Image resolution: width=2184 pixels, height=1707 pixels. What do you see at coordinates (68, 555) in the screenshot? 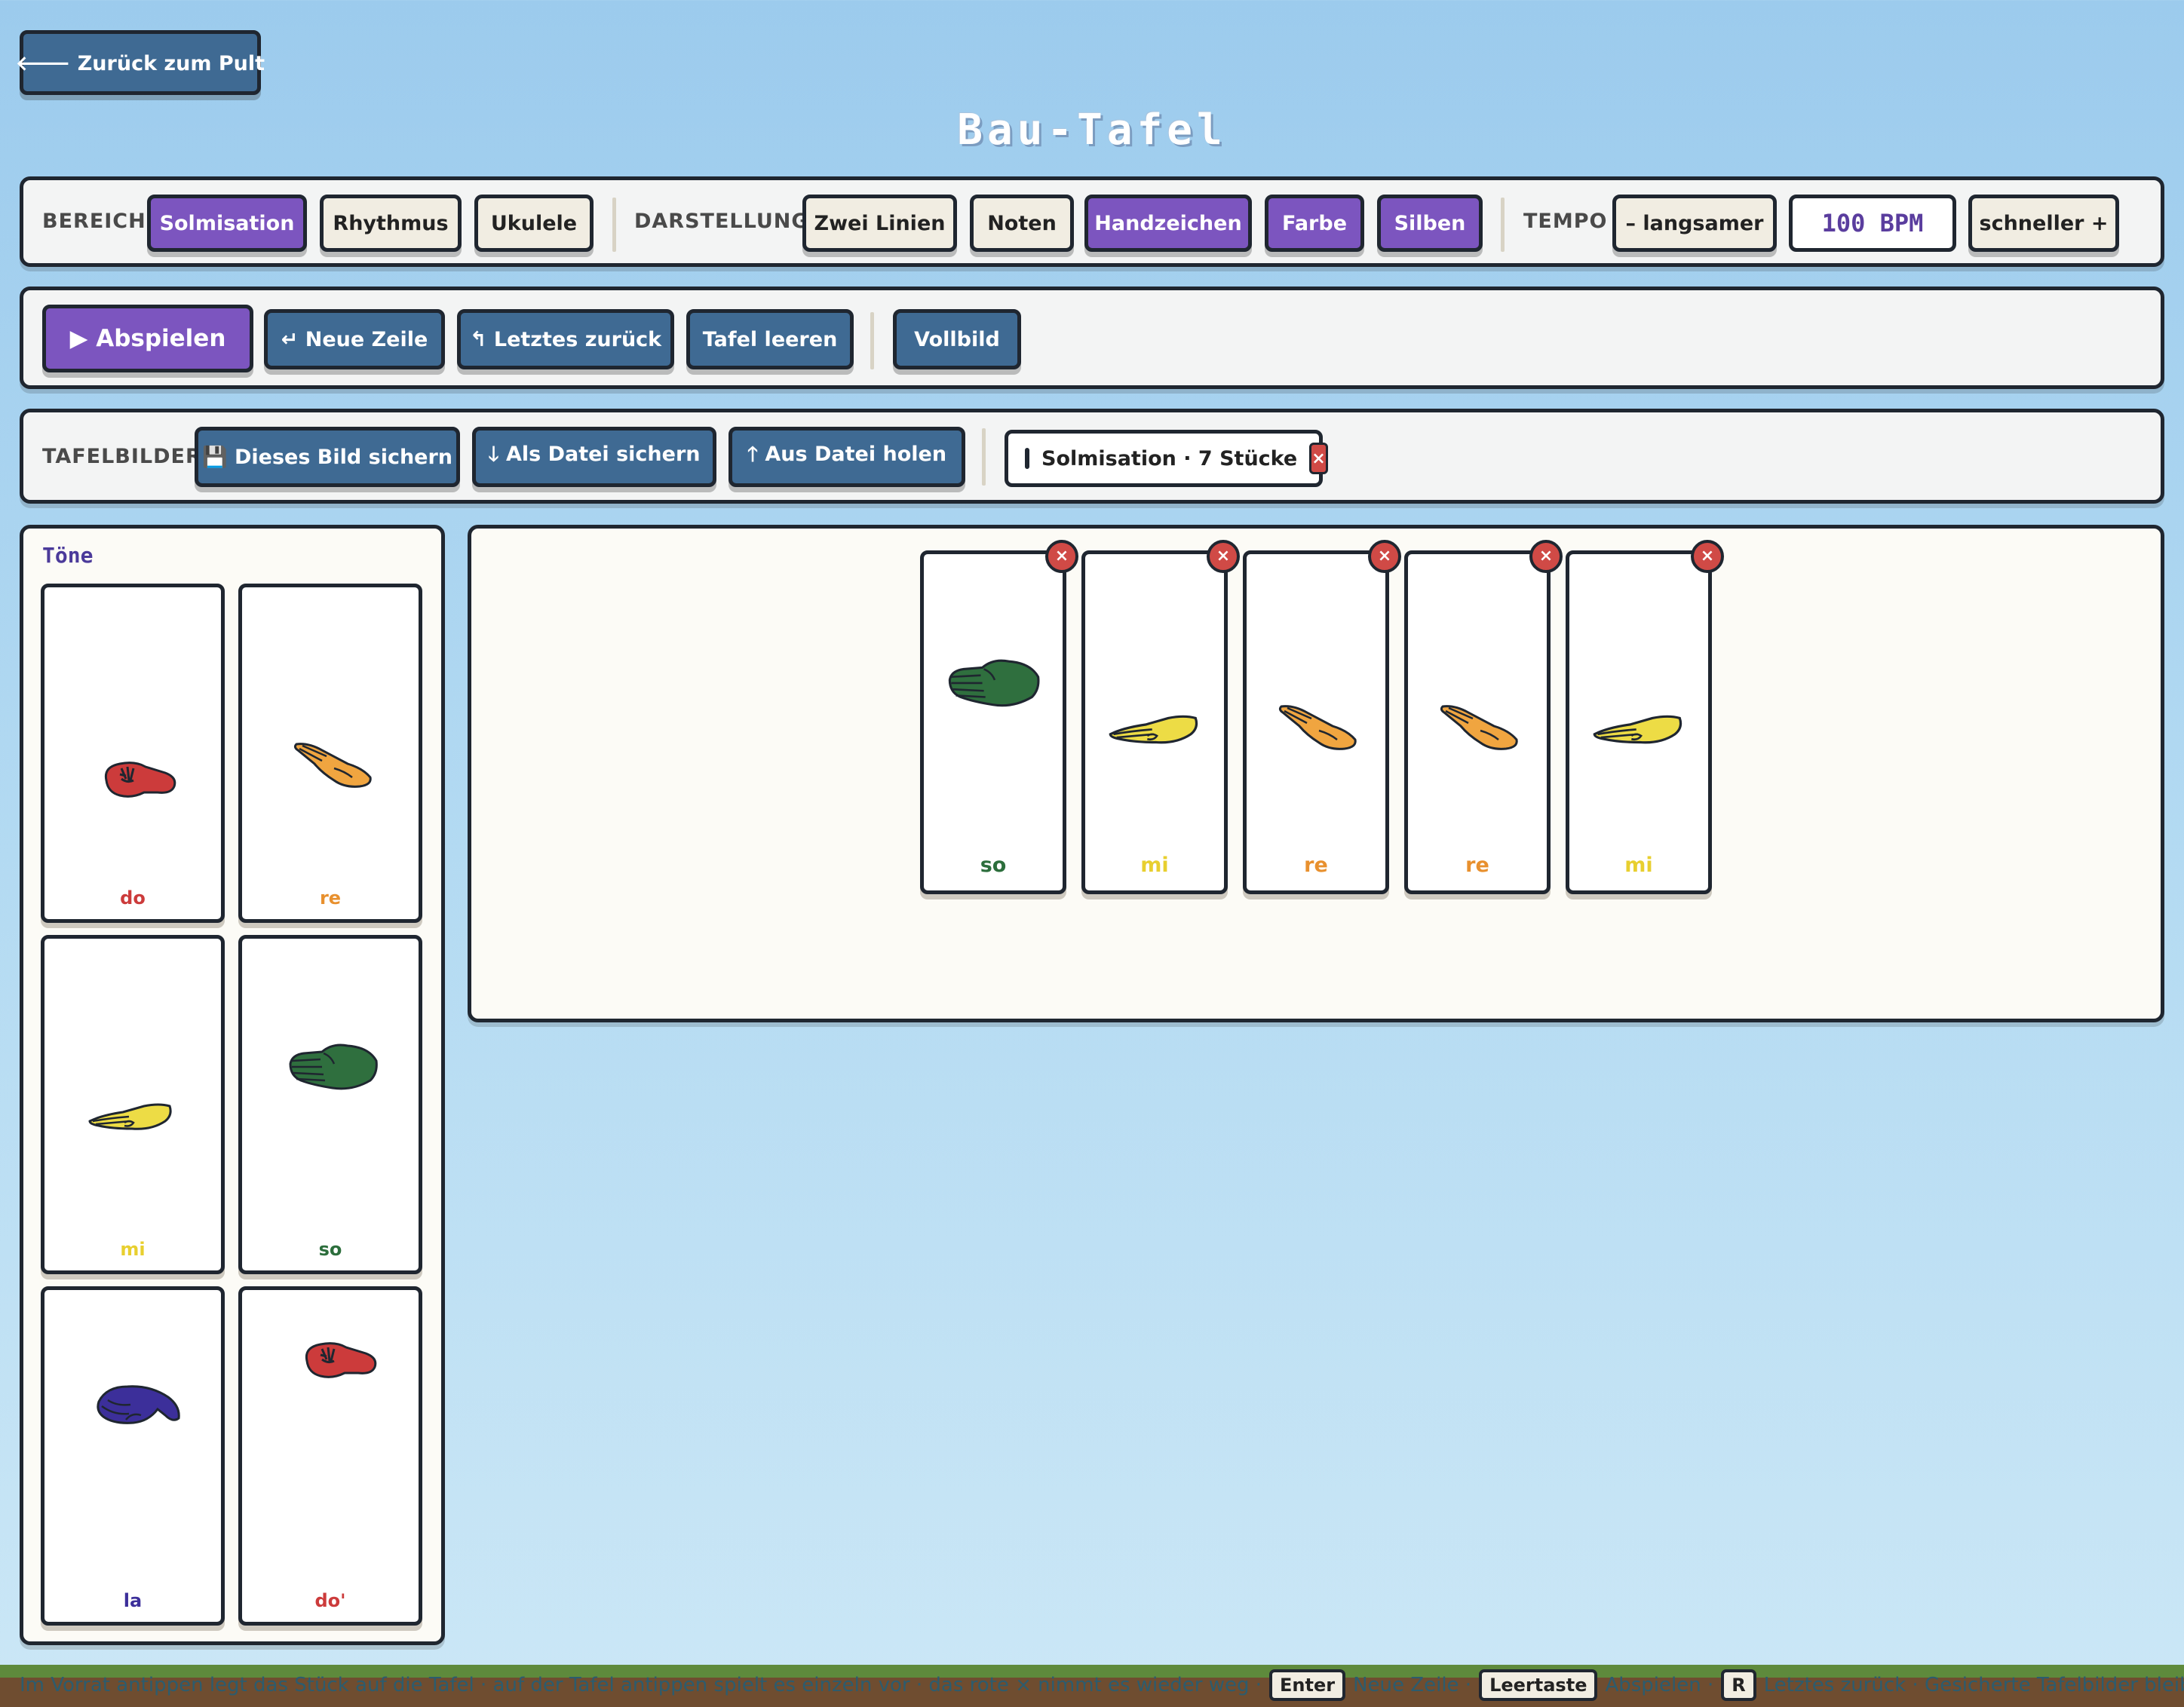
I see `palette-title: Töne` at bounding box center [68, 555].